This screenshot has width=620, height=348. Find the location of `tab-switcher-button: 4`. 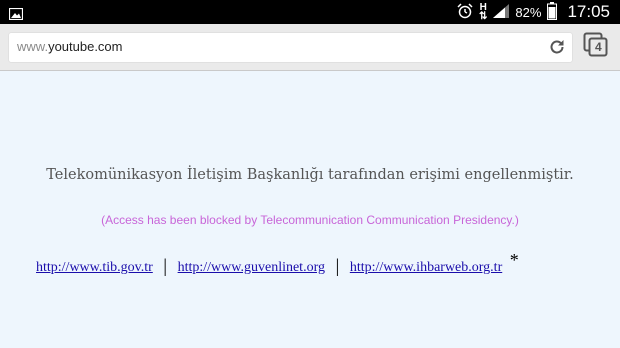

tab-switcher-button: 4 is located at coordinates (596, 45).